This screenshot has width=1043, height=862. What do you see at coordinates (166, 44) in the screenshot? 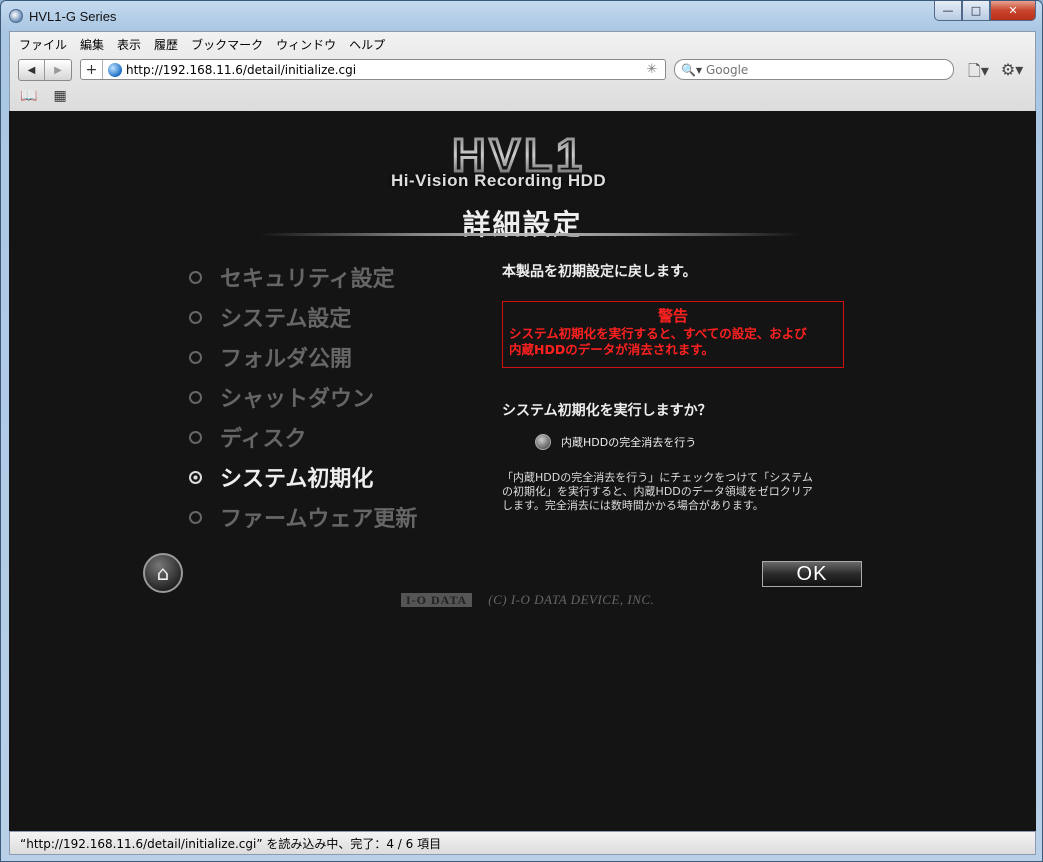
I see `menu-history: 履歴` at bounding box center [166, 44].